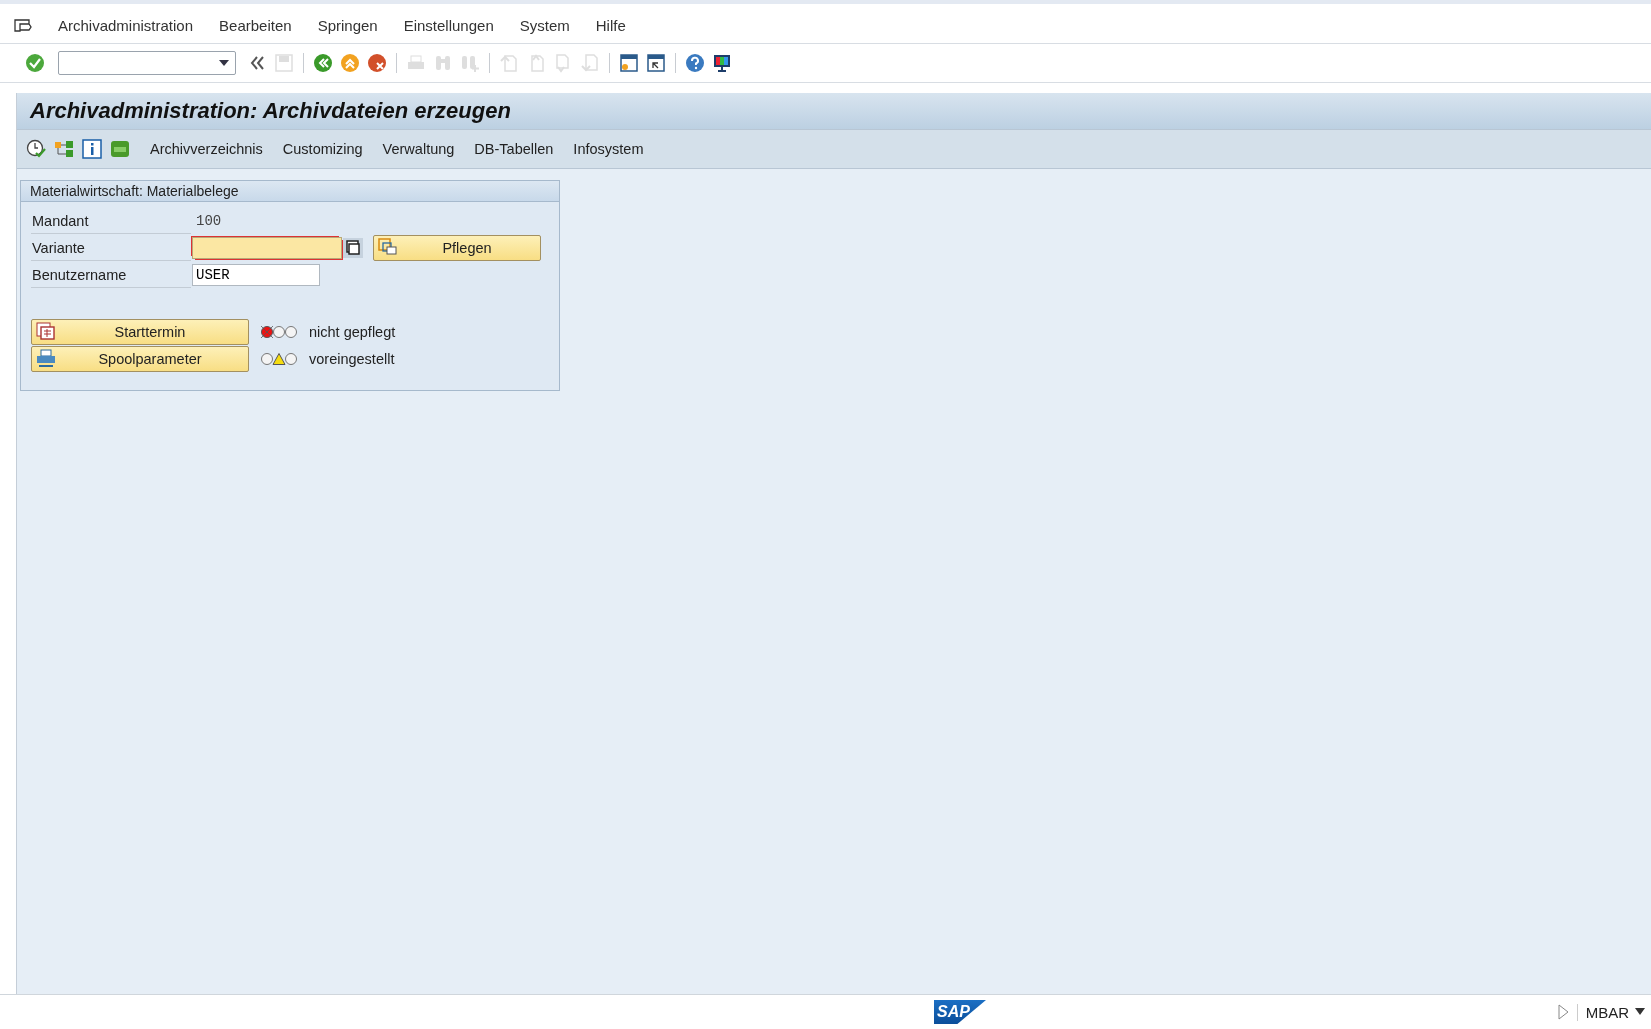  I want to click on input-field, so click(267, 247).